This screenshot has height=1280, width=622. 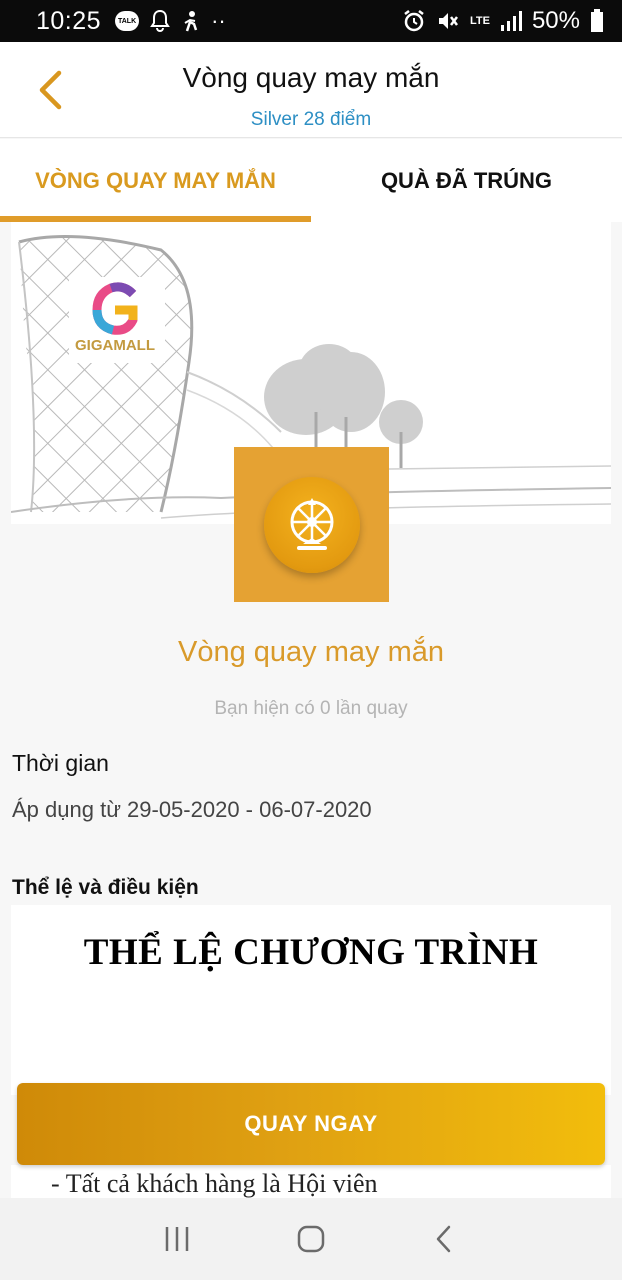 I want to click on status-bar: 10:25 TALK ·· LTE 50%, so click(x=311, y=21).